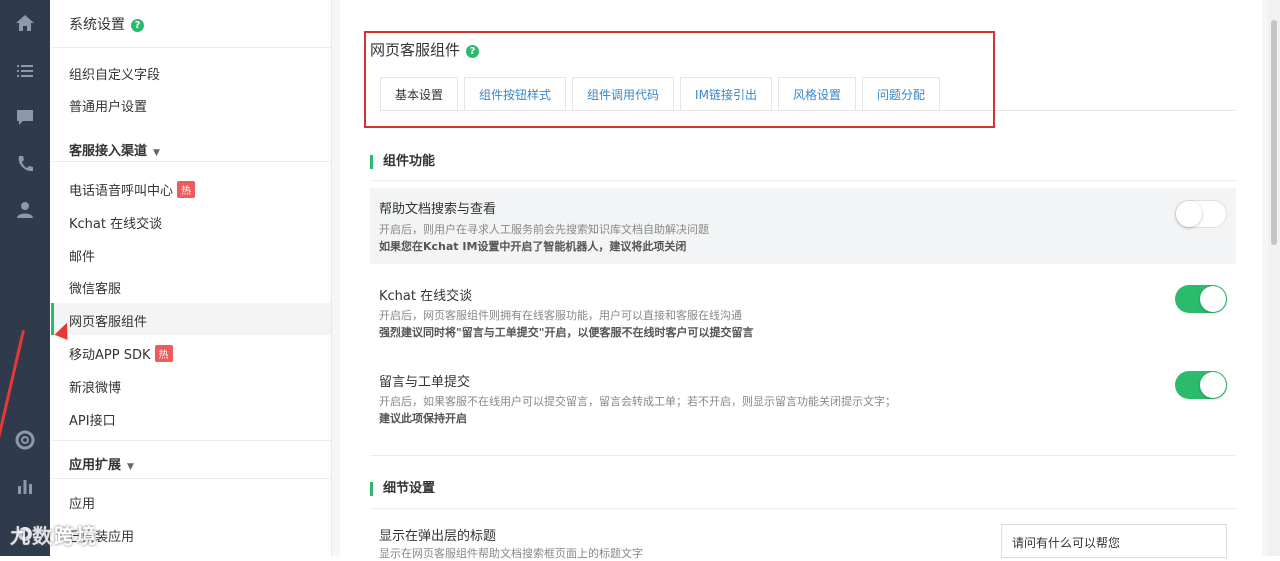 This screenshot has width=1280, height=561. Describe the element at coordinates (1274, 278) in the screenshot. I see `scrollbar` at that location.